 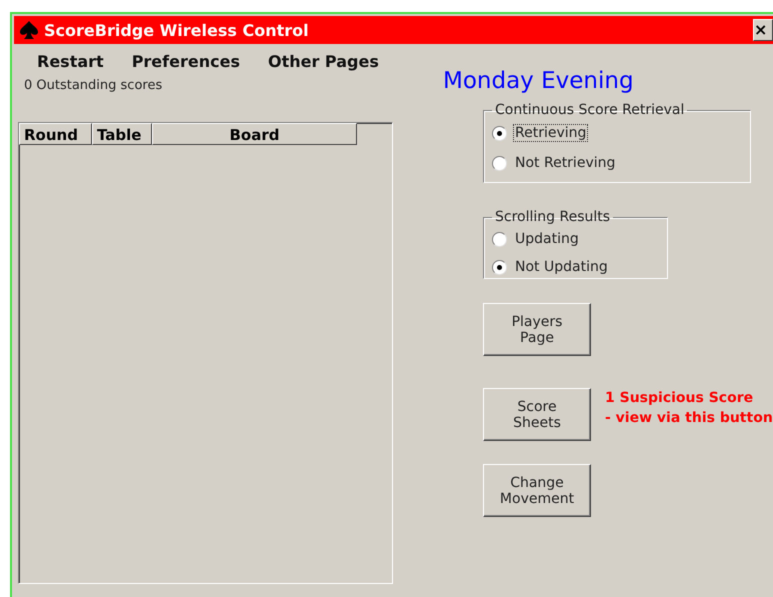 What do you see at coordinates (55, 134) in the screenshot?
I see `column-header: Round` at bounding box center [55, 134].